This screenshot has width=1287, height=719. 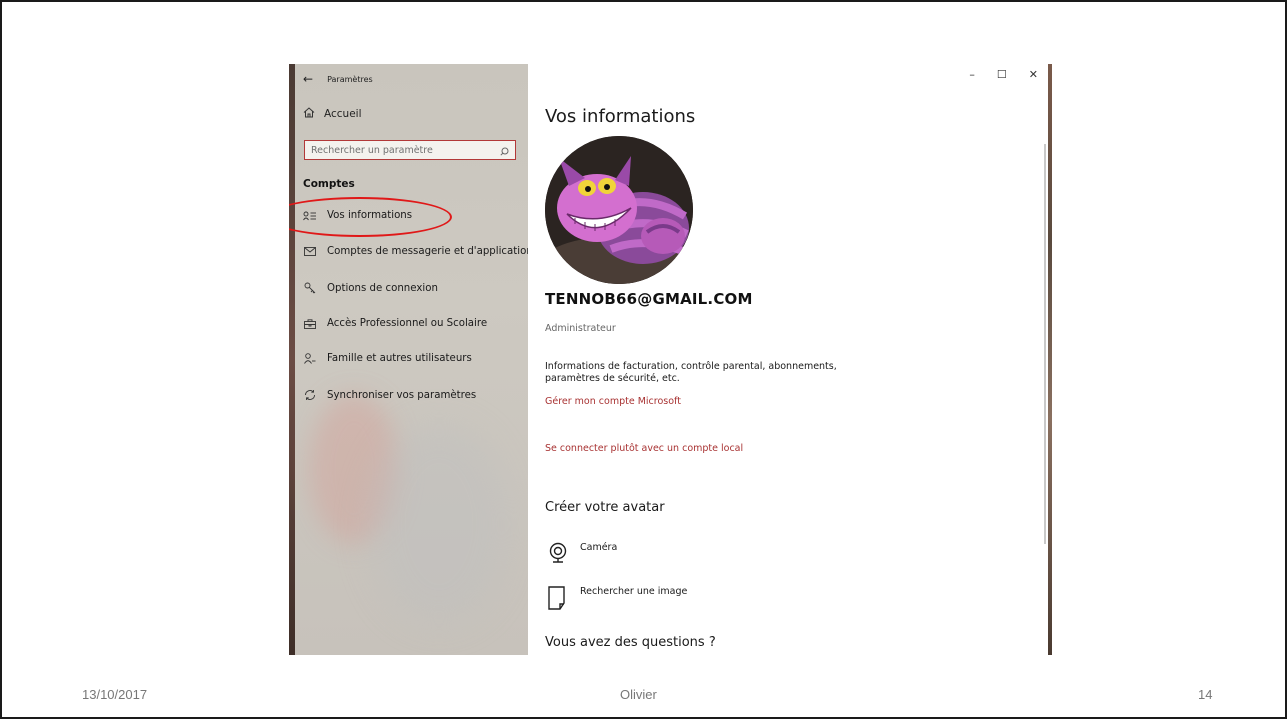 What do you see at coordinates (402, 395) in the screenshot?
I see `sidebar-item-label: Synchroniser vos paramètres` at bounding box center [402, 395].